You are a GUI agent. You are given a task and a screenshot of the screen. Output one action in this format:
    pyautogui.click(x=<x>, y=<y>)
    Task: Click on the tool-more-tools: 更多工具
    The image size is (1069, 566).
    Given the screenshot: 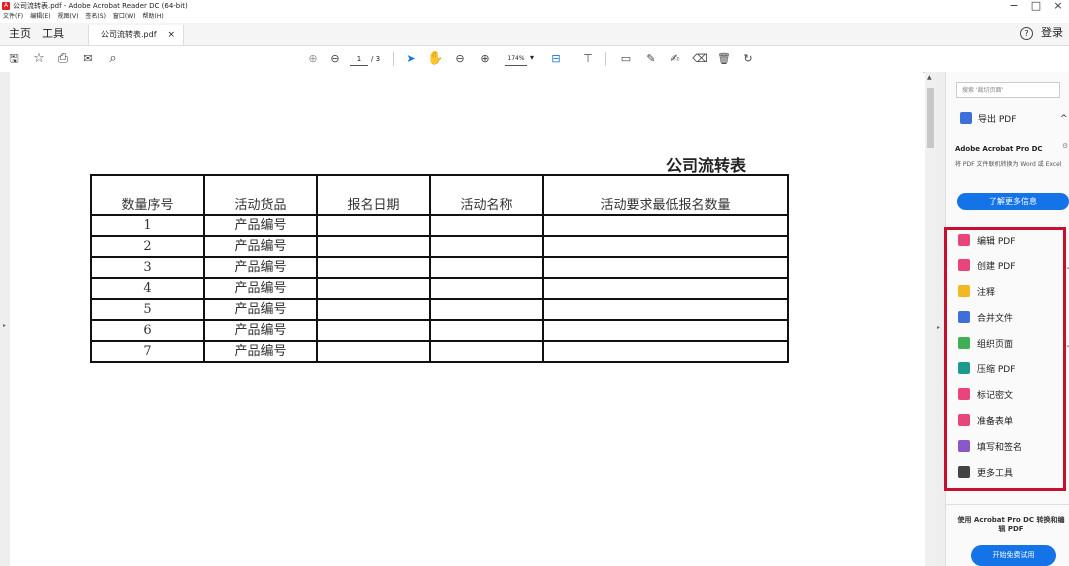 What is the action you would take?
    pyautogui.click(x=985, y=474)
    